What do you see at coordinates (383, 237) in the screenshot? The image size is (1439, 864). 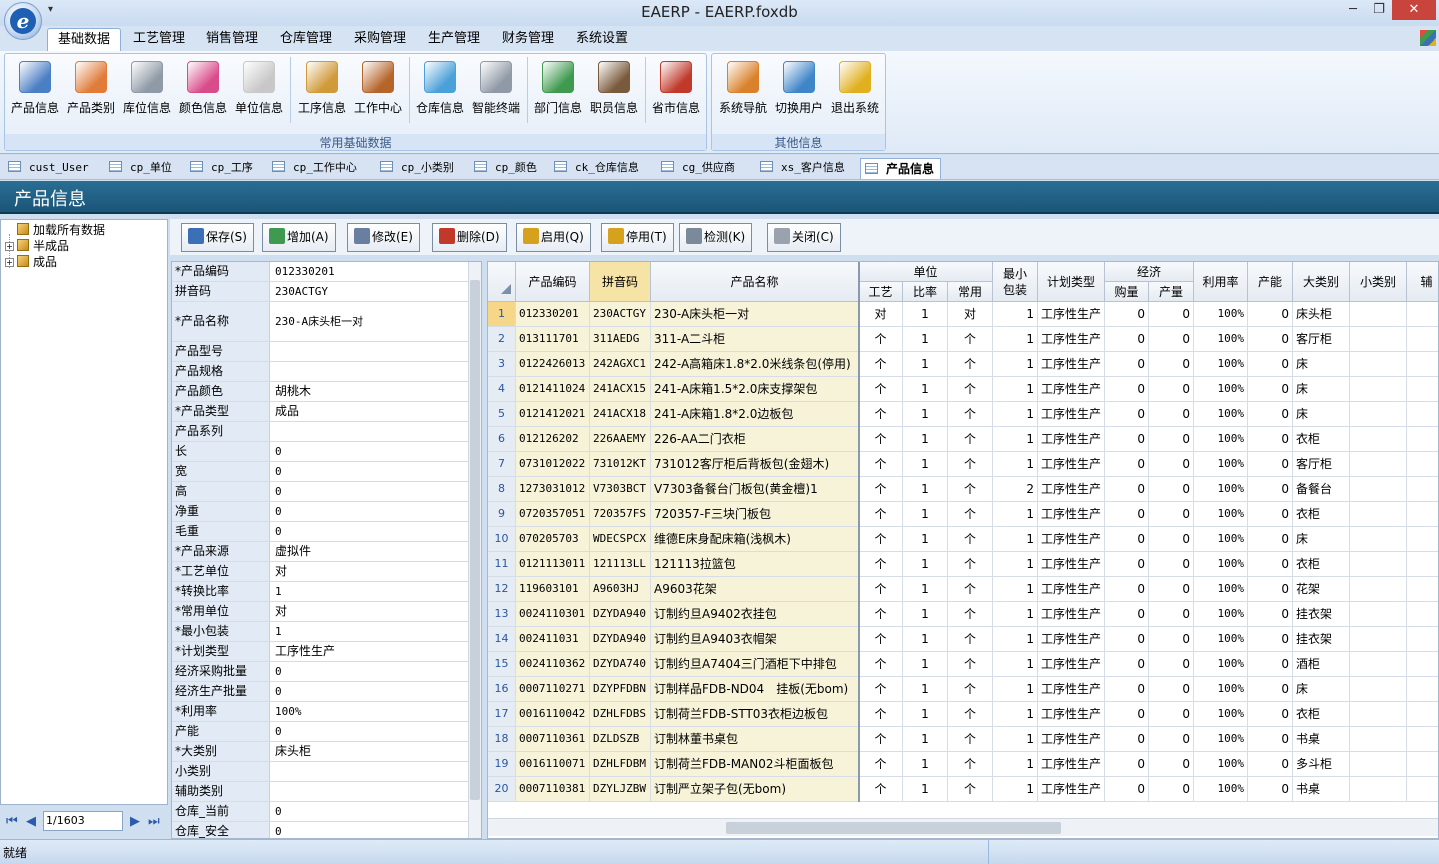 I see `toolbar-button: 修改(E)` at bounding box center [383, 237].